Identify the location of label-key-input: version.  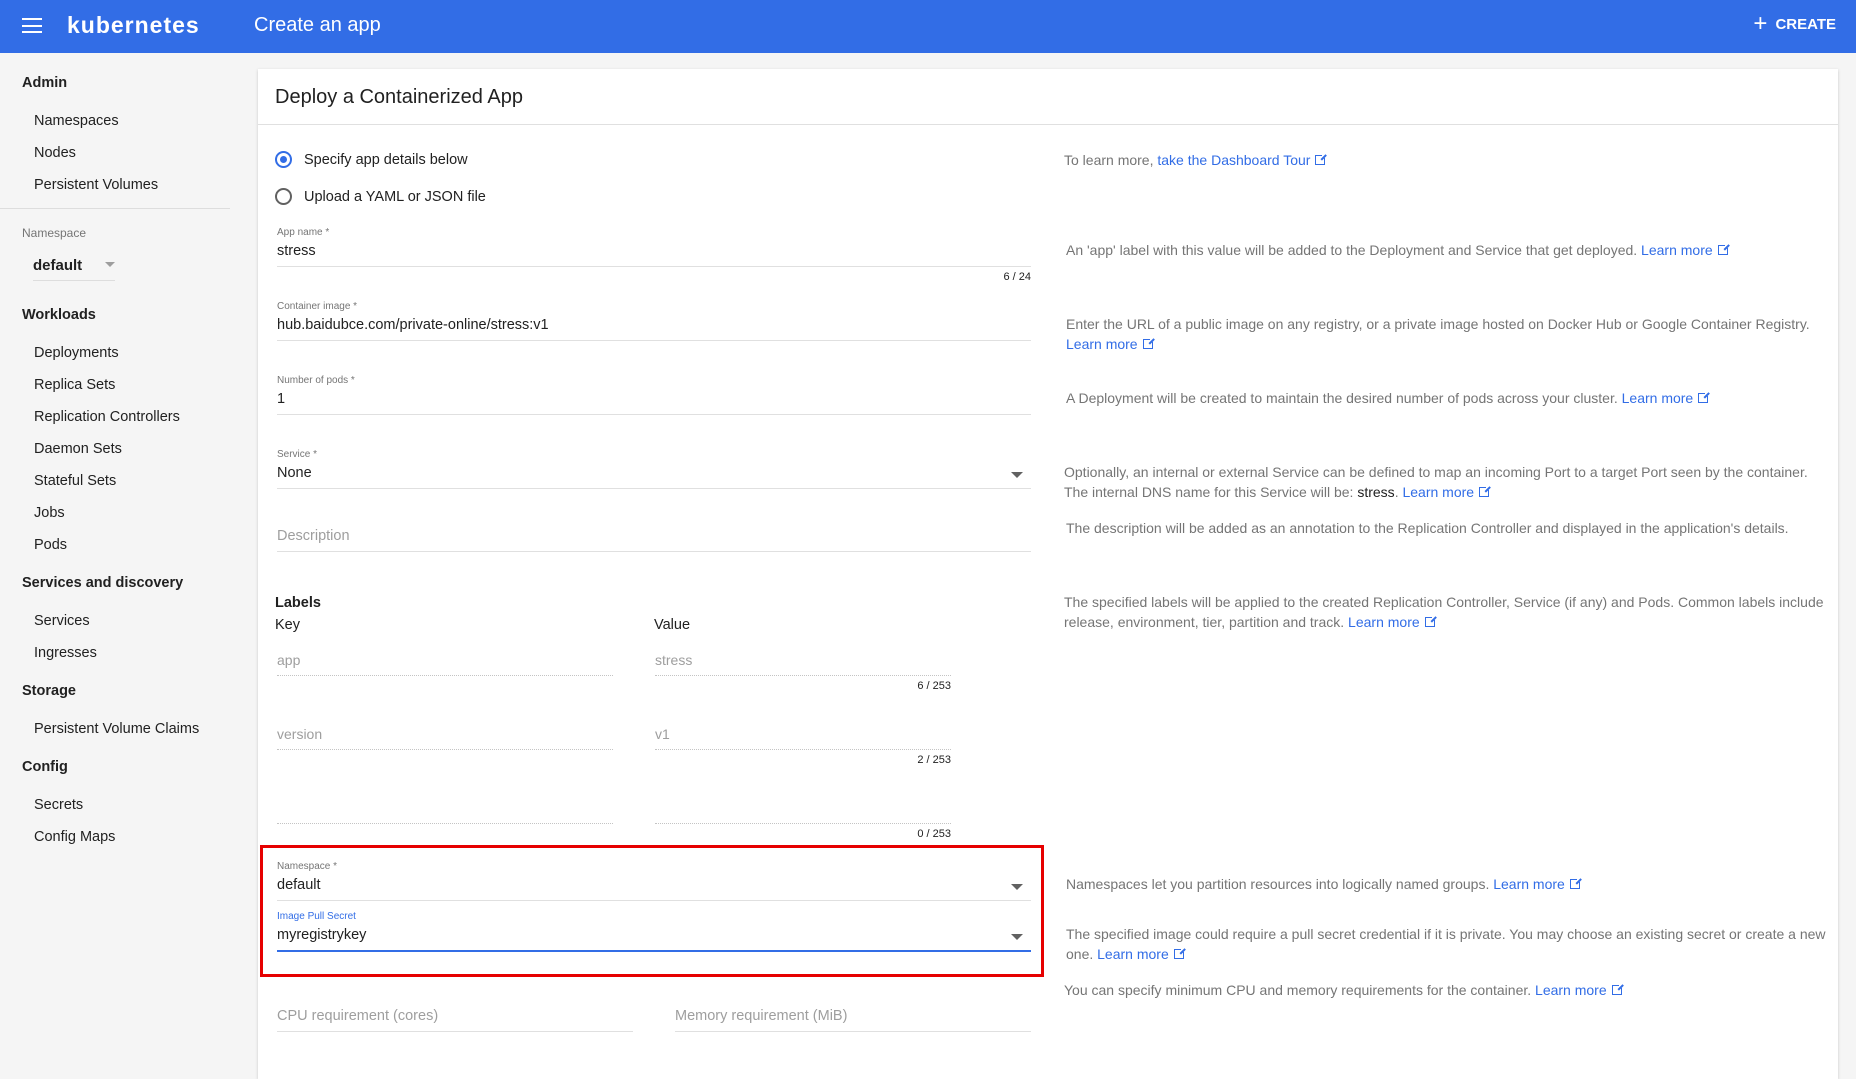
(445, 738).